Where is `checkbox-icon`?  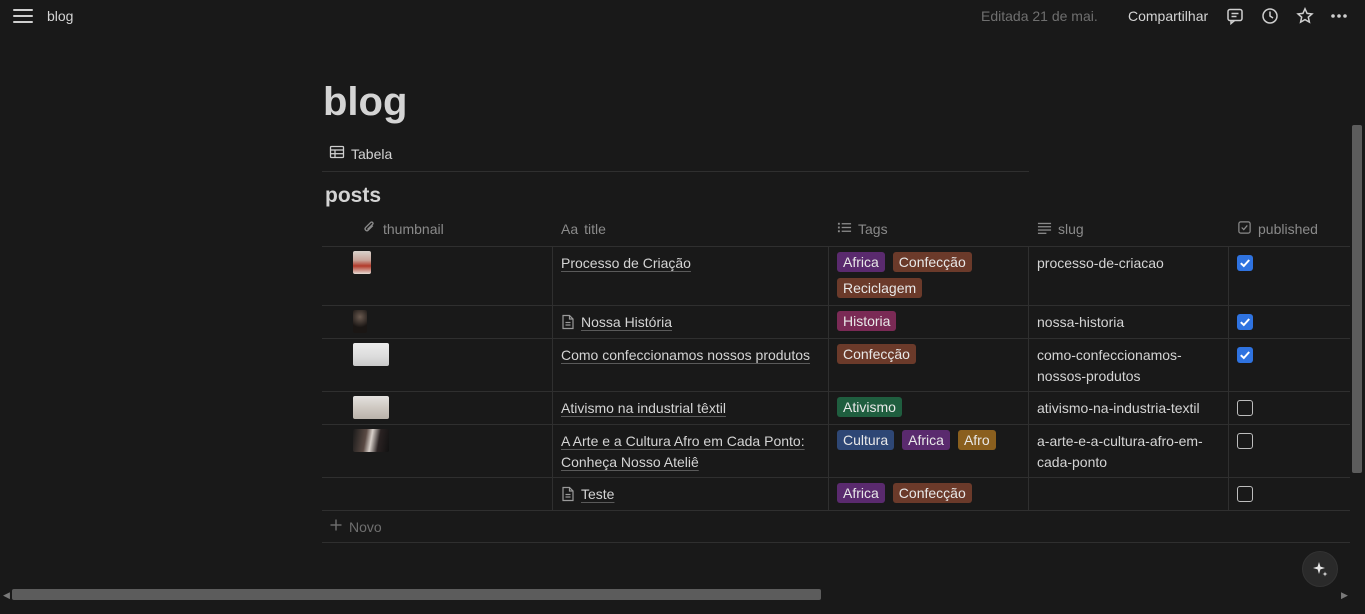 checkbox-icon is located at coordinates (1244, 229).